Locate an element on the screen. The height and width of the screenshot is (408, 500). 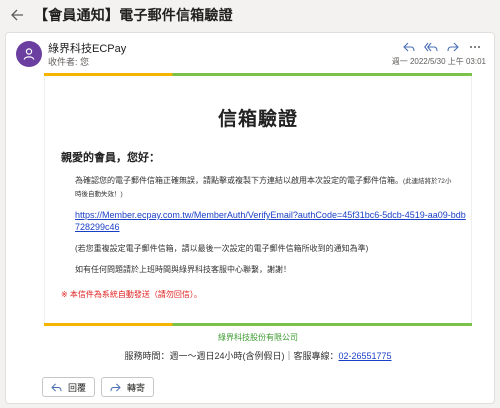
greeting: 親愛的會員，您好： is located at coordinates (110, 158).